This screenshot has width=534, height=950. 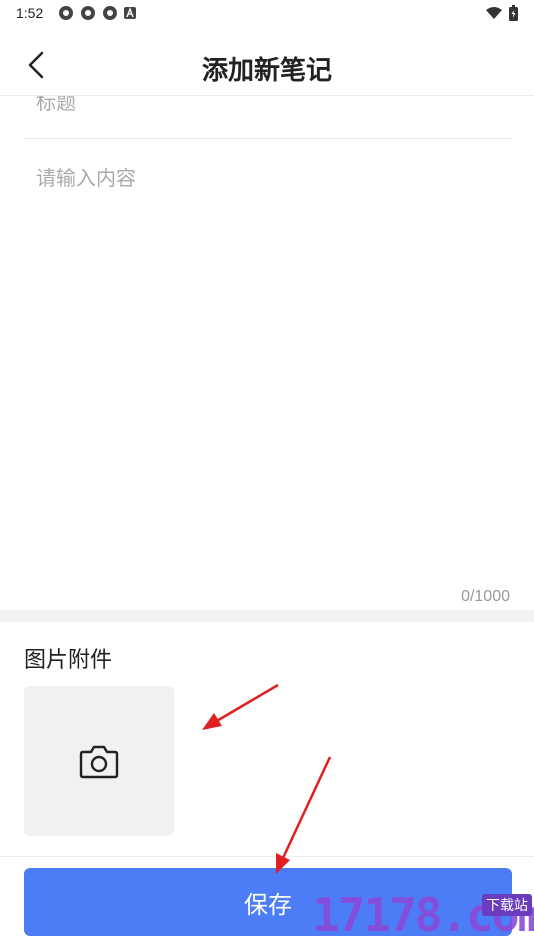 What do you see at coordinates (513, 13) in the screenshot?
I see `battery-icon` at bounding box center [513, 13].